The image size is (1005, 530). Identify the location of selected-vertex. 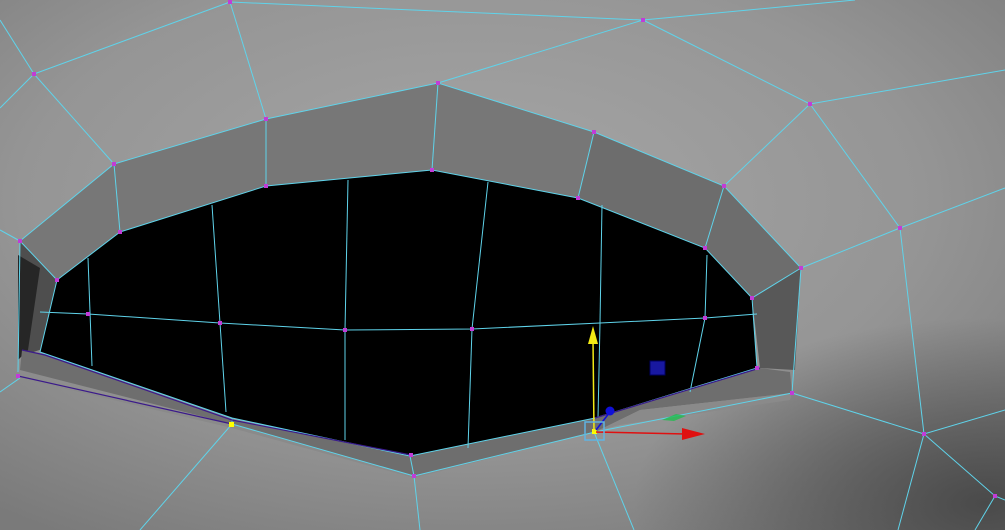
(231, 424).